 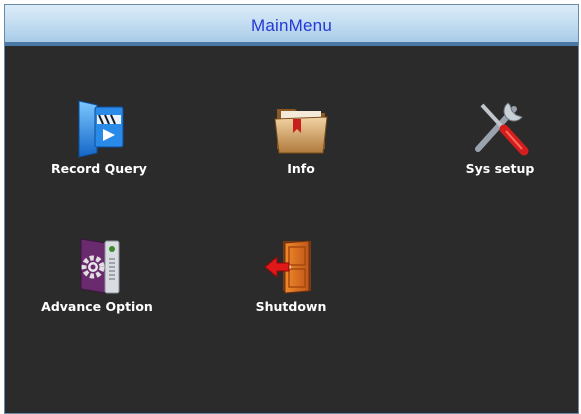 I want to click on menu-item-info: Info, so click(x=301, y=135).